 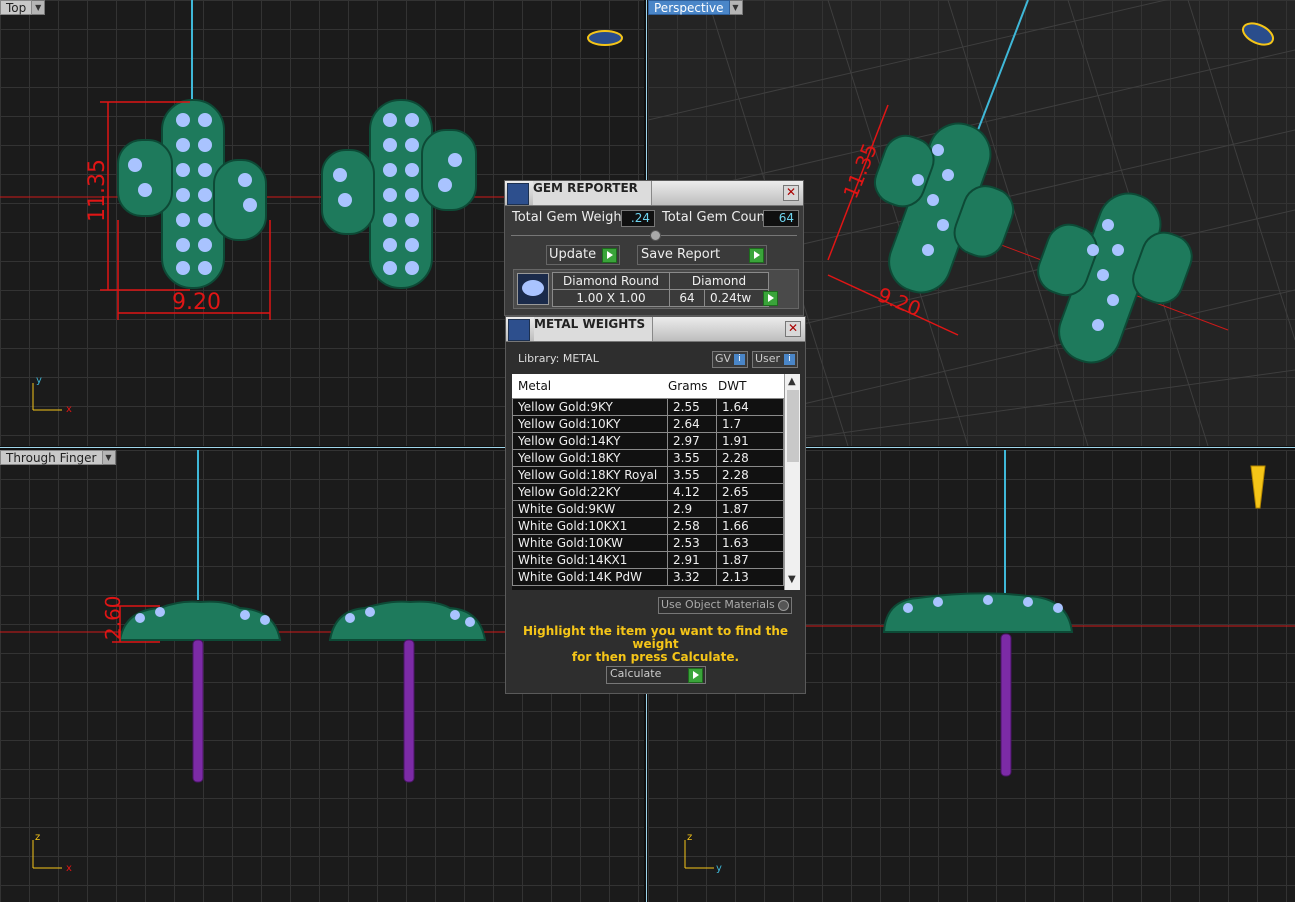 I want to click on svg-text: z, so click(x=689, y=837).